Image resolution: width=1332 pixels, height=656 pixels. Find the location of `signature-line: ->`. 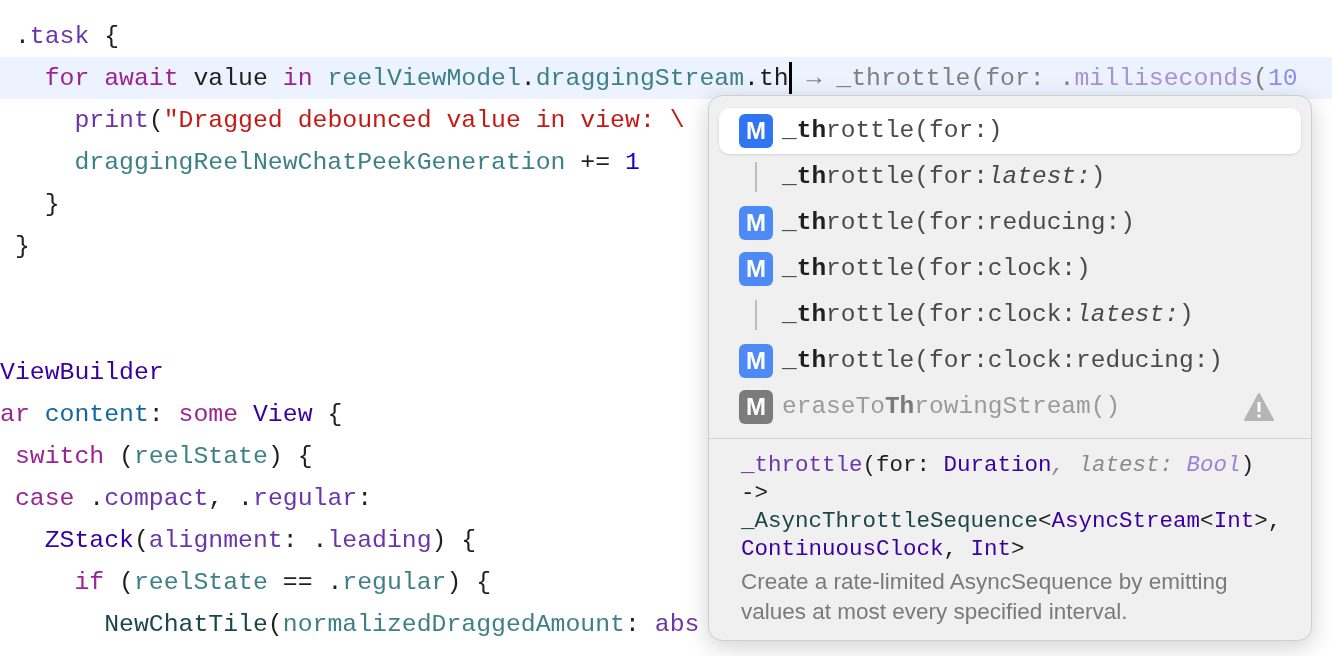

signature-line: -> is located at coordinates (755, 493).